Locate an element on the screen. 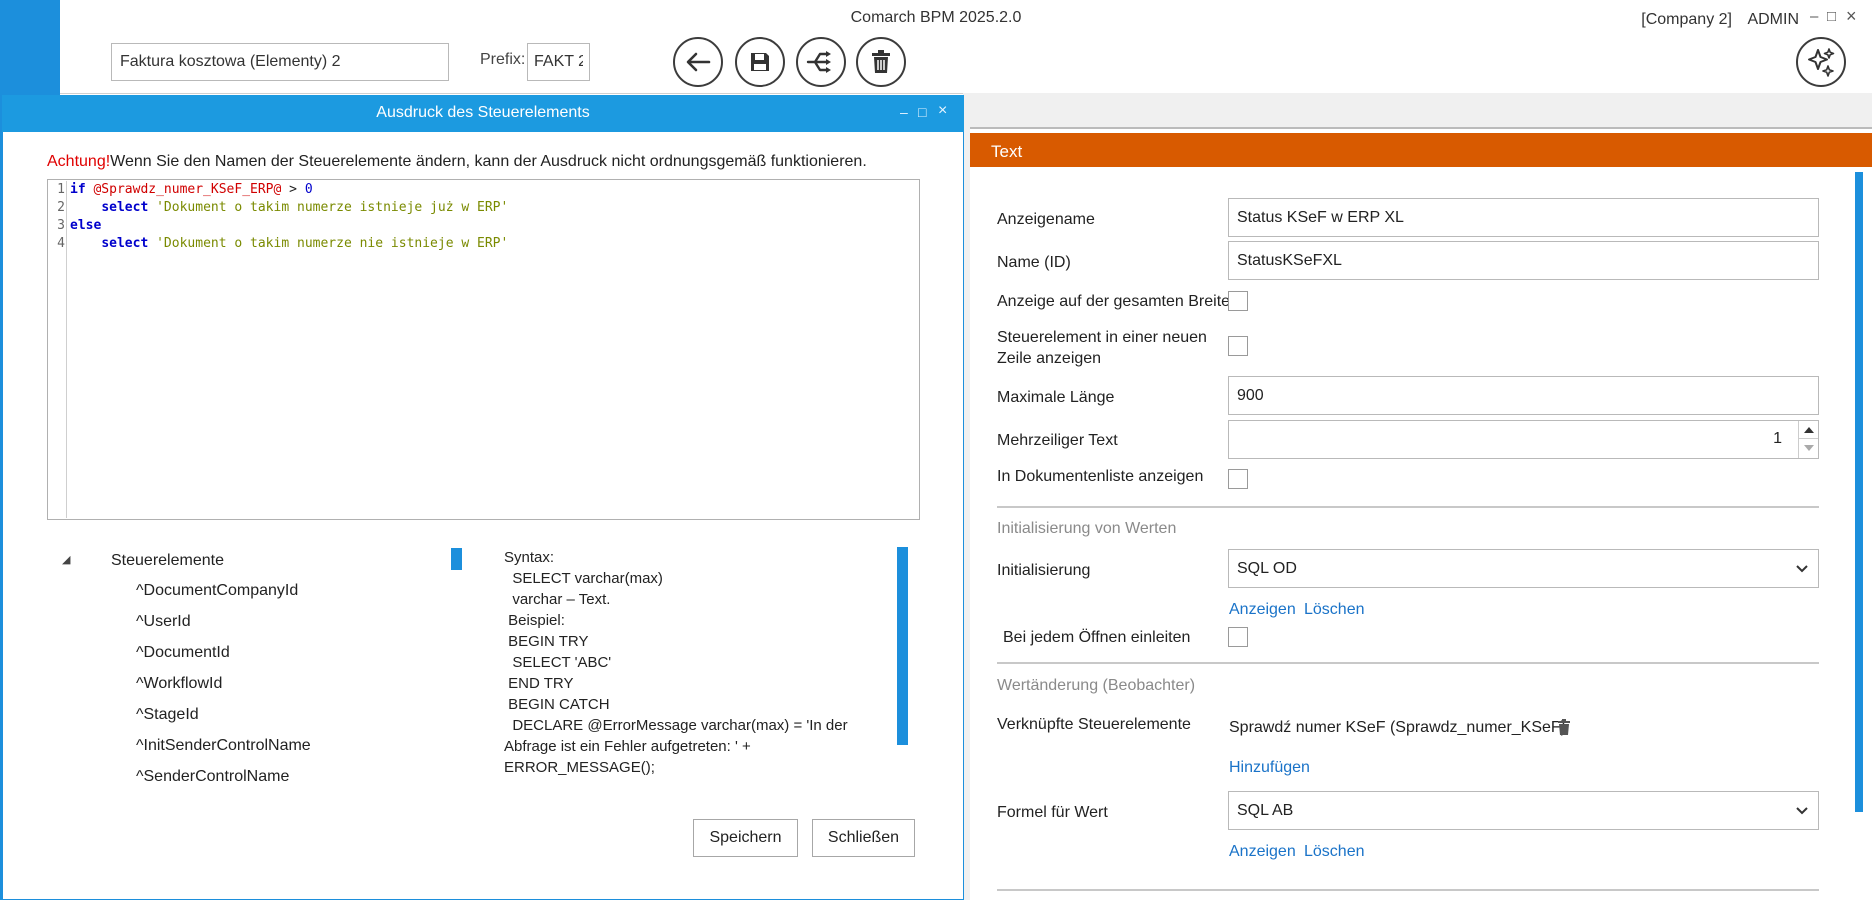 This screenshot has height=900, width=1872. warning-prefix: Achtung! is located at coordinates (79, 161).